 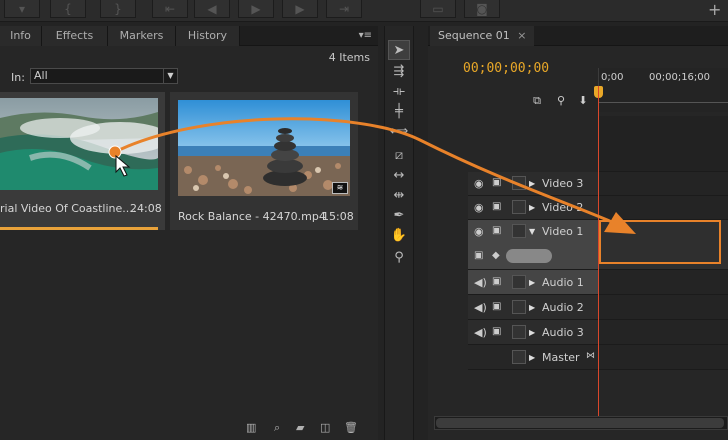 I want to click on add-marker-icon: ⬇, so click(x=583, y=101).